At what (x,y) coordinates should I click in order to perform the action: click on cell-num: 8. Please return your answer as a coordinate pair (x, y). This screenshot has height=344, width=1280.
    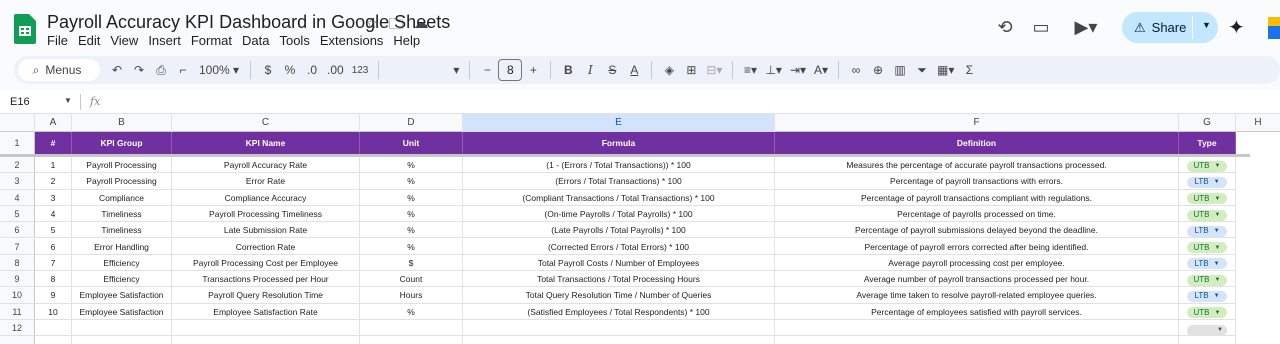
    Looking at the image, I should click on (53, 279).